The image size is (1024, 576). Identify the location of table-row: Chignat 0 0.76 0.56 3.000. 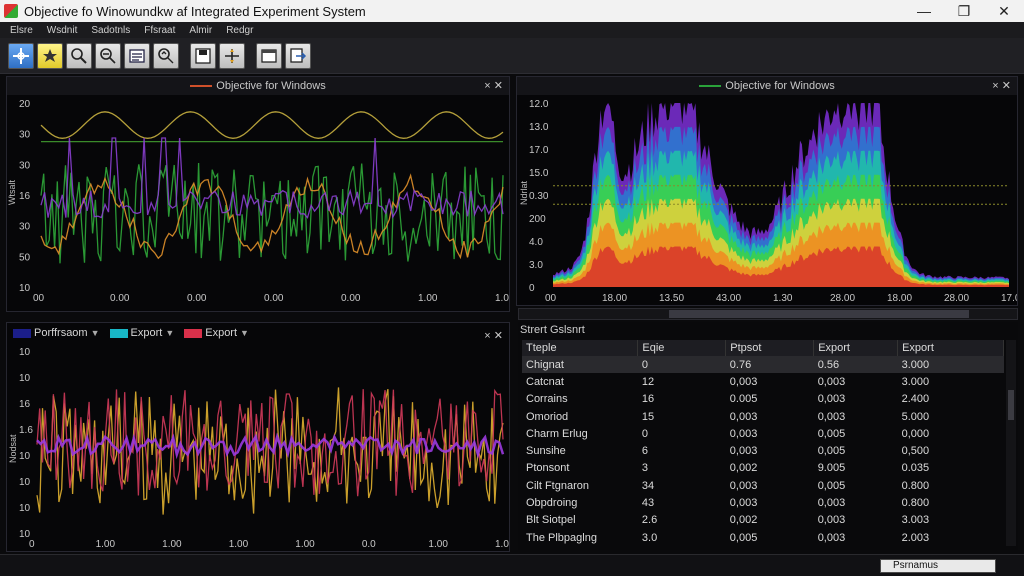
(763, 365).